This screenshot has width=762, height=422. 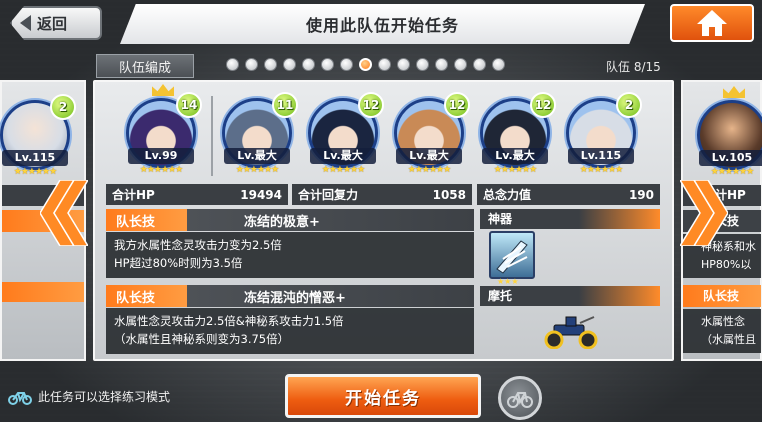 I want to click on level-label: Lv.105, so click(x=730, y=158).